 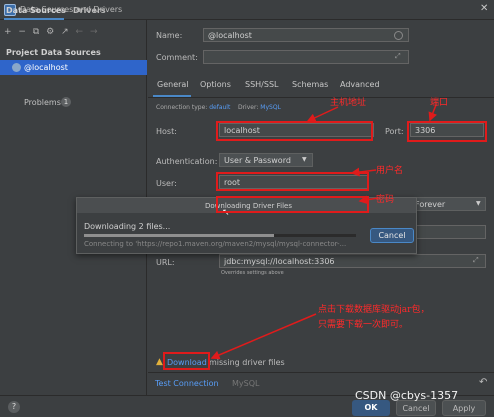 What do you see at coordinates (322, 114) in the screenshot?
I see `annotation-arrow-host` at bounding box center [322, 114].